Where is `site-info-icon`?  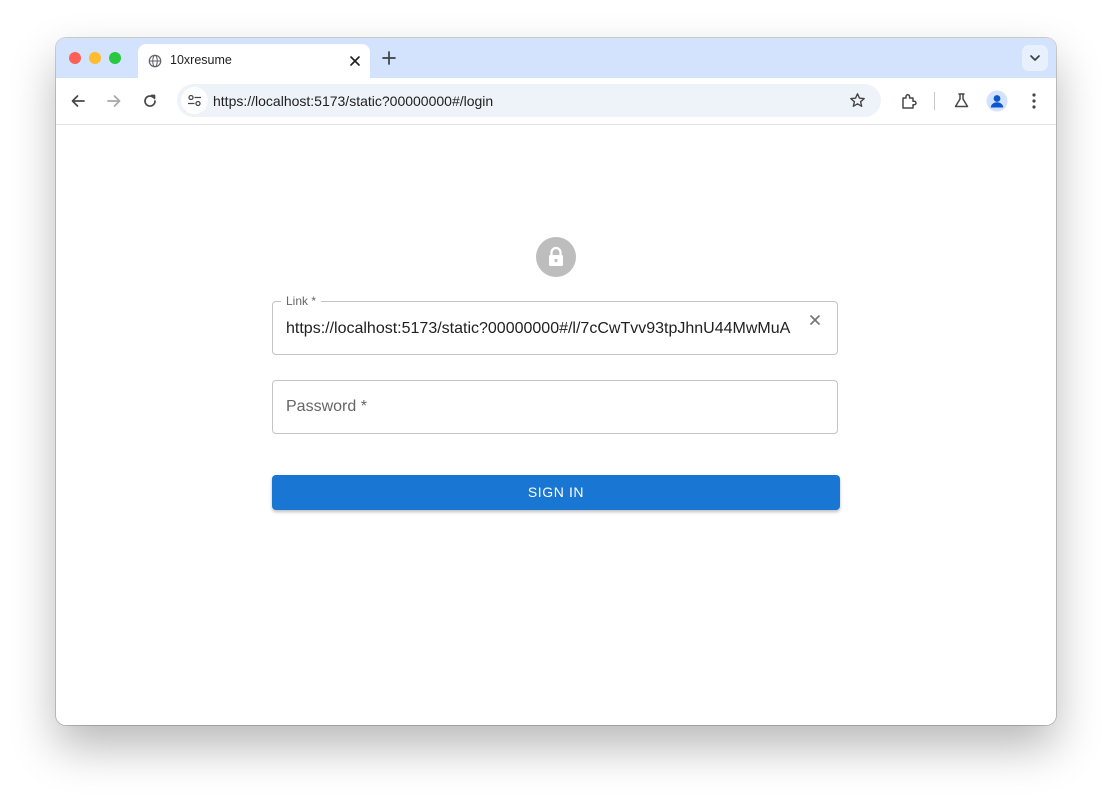 site-info-icon is located at coordinates (194, 100).